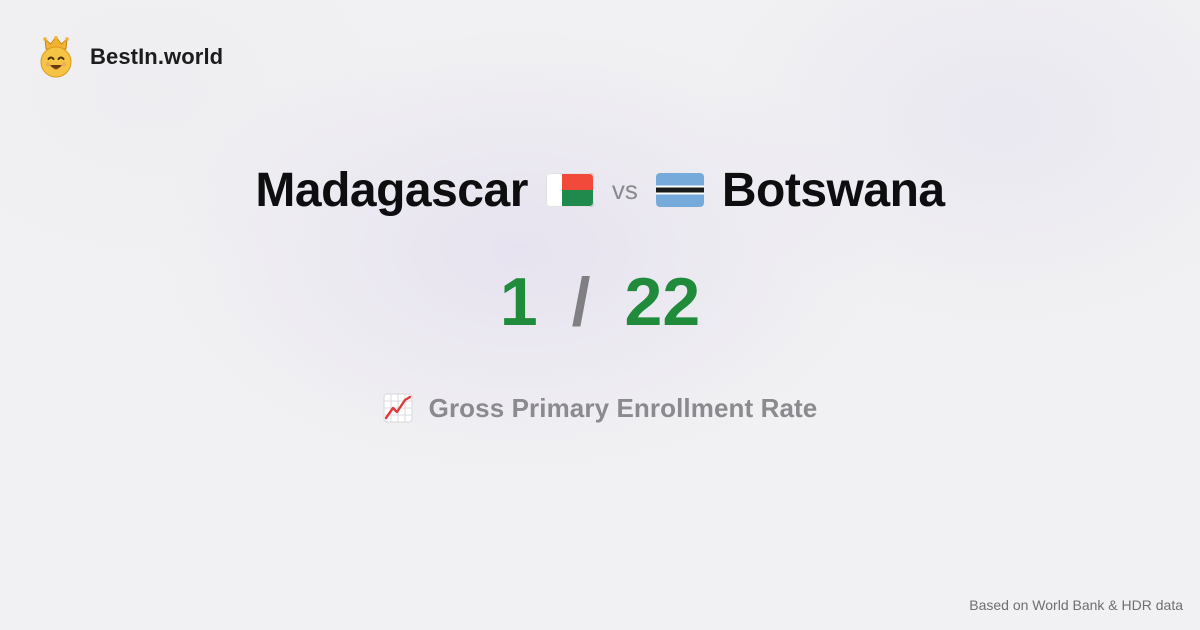 The image size is (1200, 630). What do you see at coordinates (679, 190) in the screenshot?
I see `botswana-flag-icon` at bounding box center [679, 190].